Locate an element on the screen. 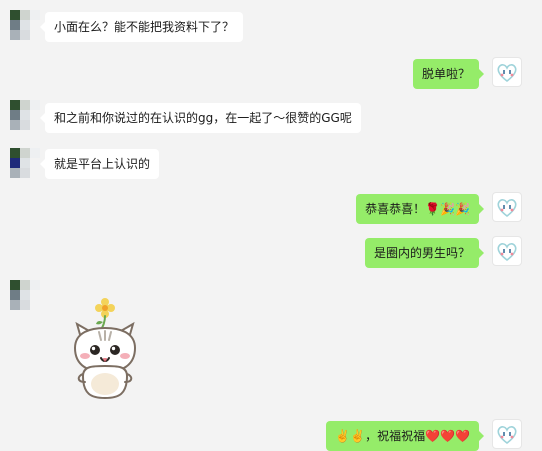 Image resolution: width=542 pixels, height=451 pixels. cat-icon is located at coordinates (105, 360).